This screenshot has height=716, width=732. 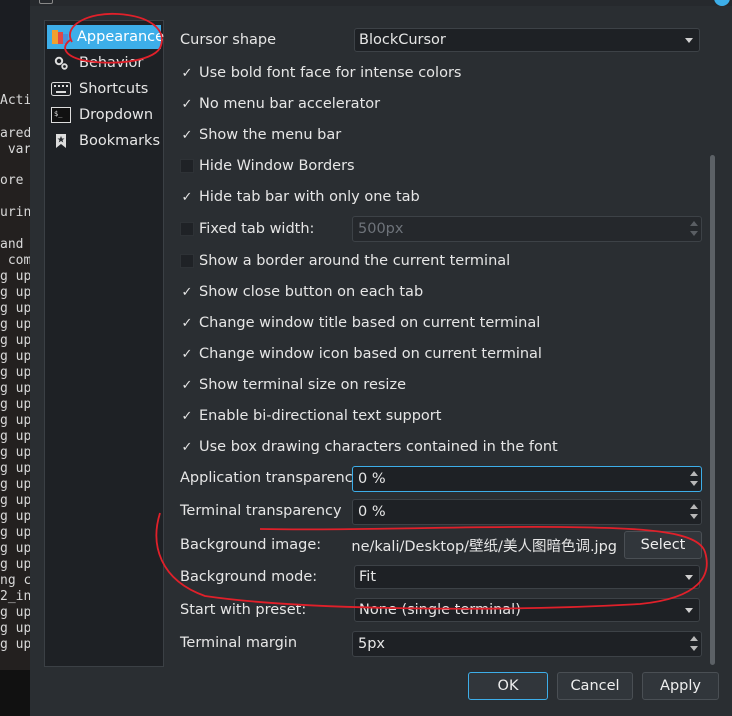 What do you see at coordinates (722, 3) in the screenshot?
I see `close-window-button` at bounding box center [722, 3].